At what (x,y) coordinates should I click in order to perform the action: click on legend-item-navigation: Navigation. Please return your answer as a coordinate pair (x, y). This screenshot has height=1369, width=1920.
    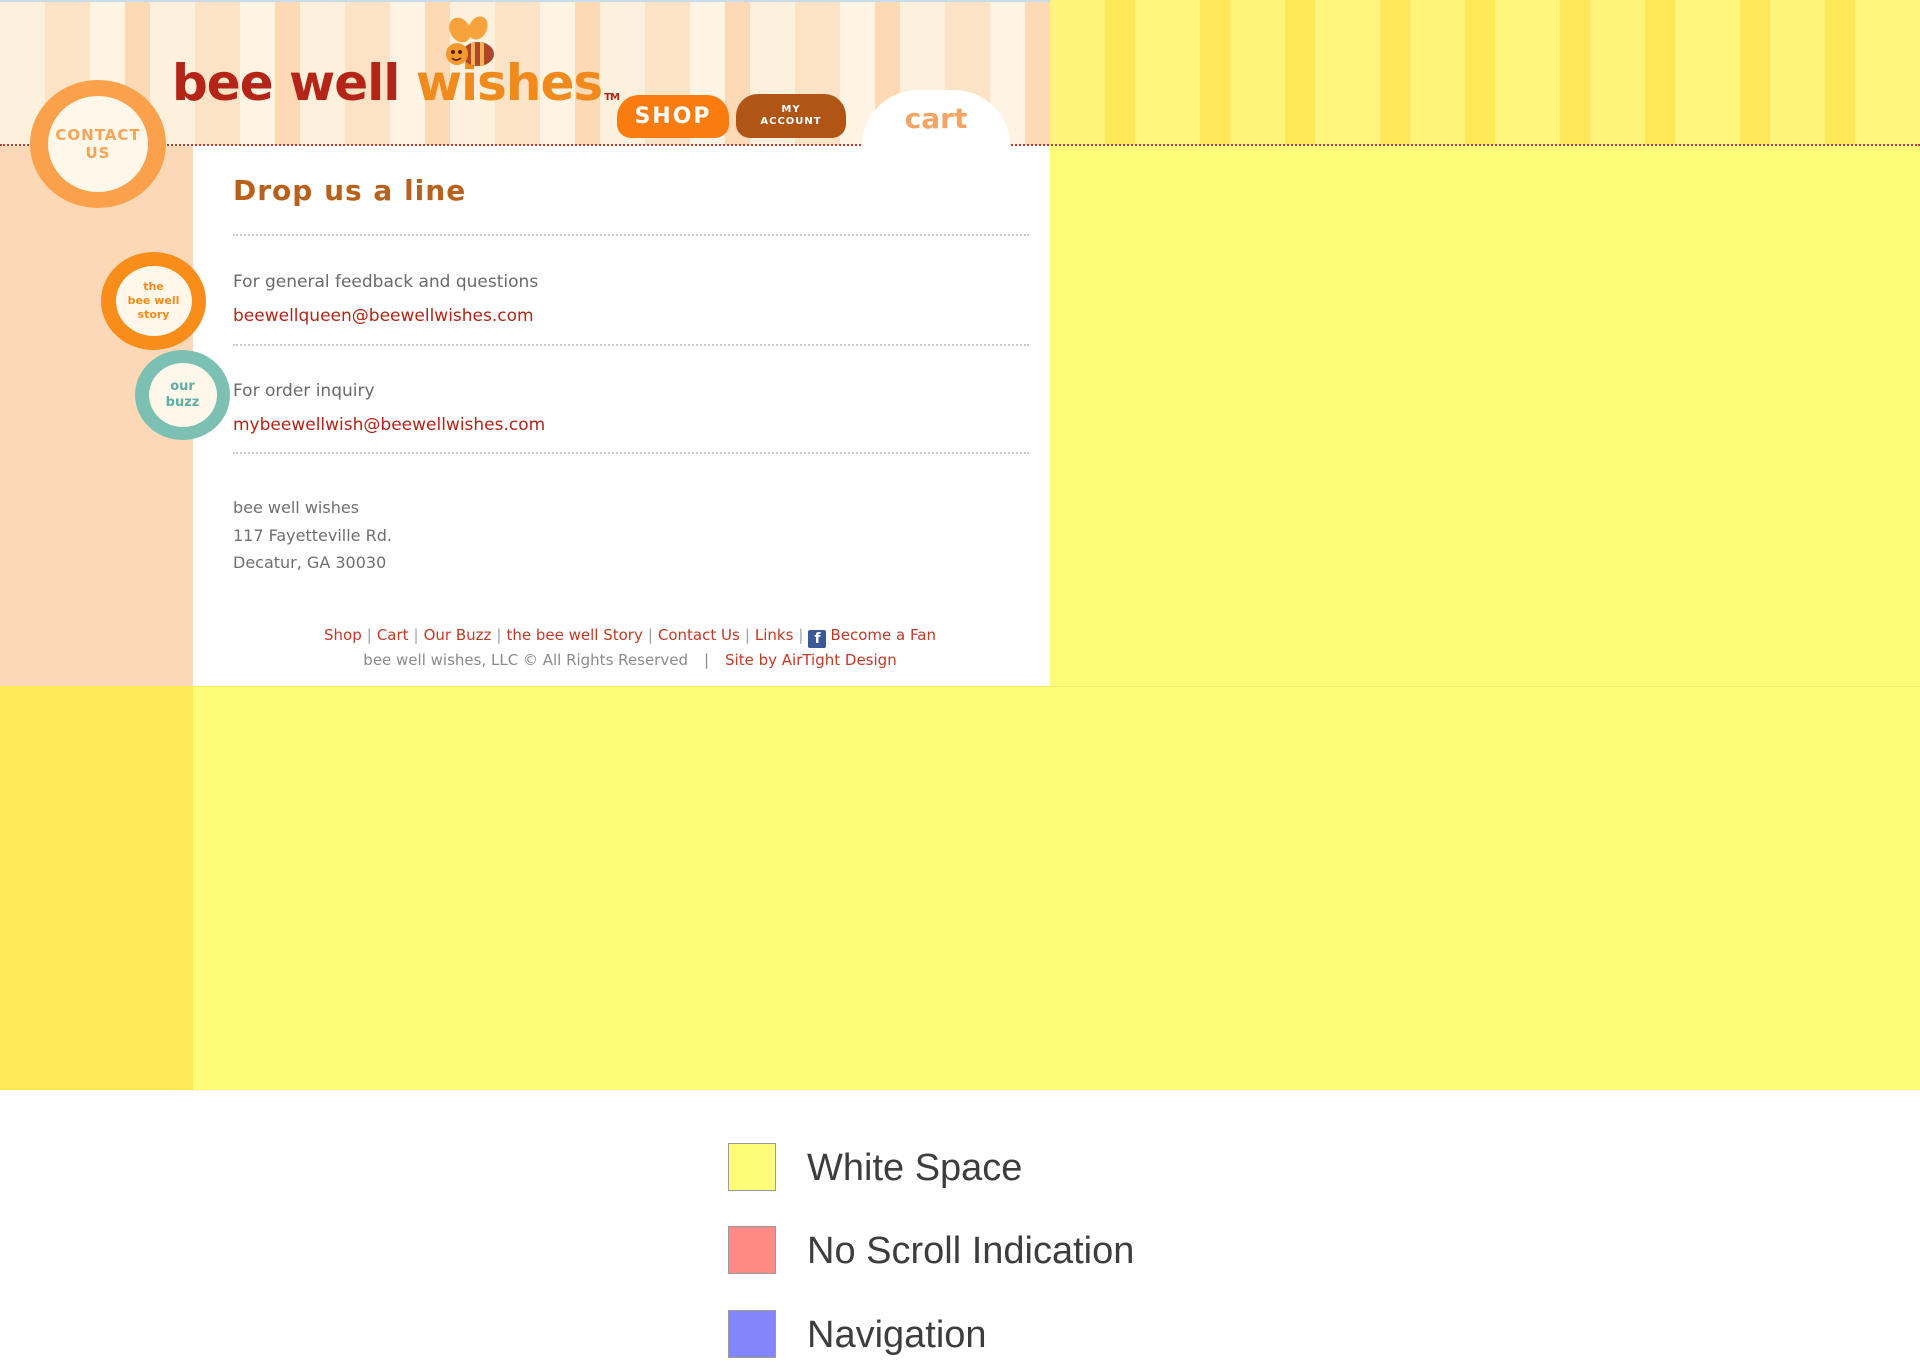
    Looking at the image, I should click on (978, 1334).